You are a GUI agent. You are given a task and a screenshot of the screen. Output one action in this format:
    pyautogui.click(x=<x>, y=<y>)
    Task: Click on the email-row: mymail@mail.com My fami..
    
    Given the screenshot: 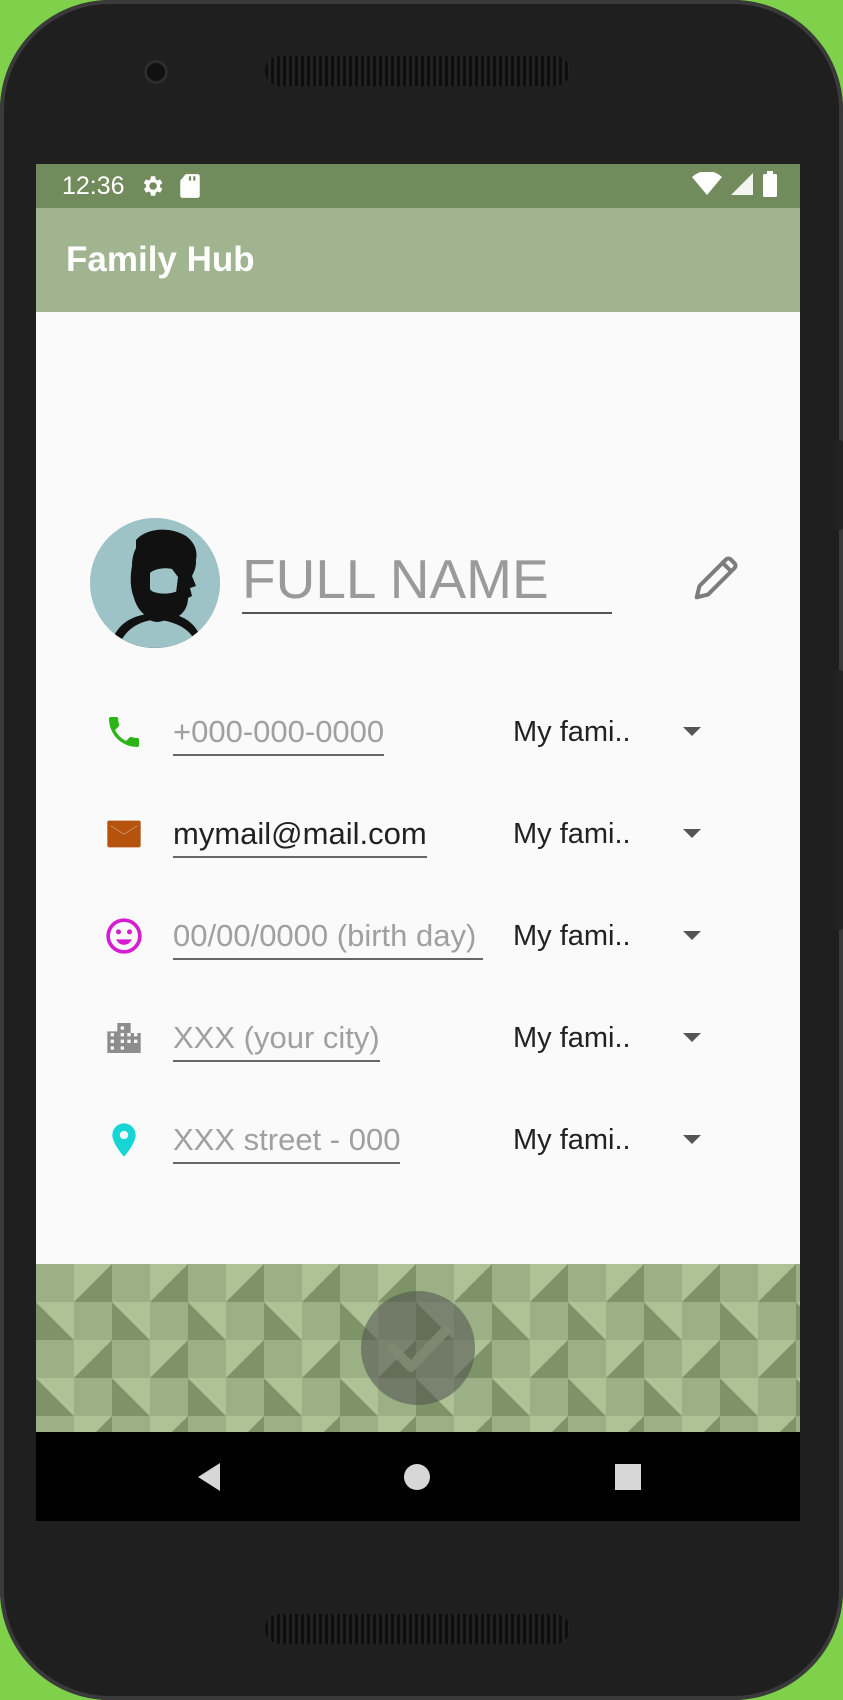 What is the action you would take?
    pyautogui.click(x=418, y=841)
    